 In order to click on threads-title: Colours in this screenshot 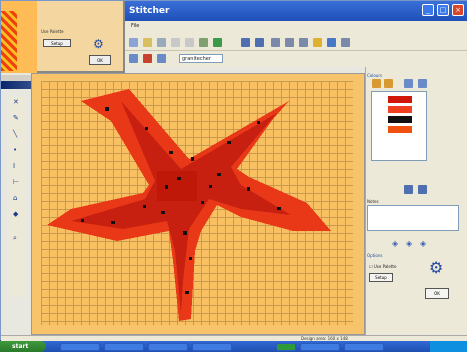, I will do `click(375, 75)`.